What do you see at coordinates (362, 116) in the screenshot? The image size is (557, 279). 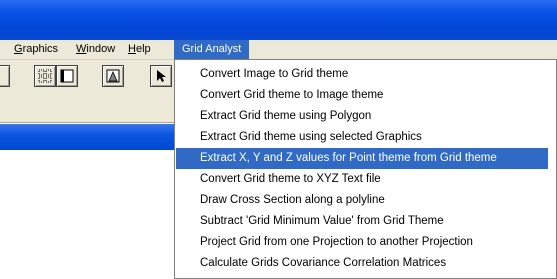 I see `menu-item-extract-grid-polygon: Extract Grid theme using Polygon` at bounding box center [362, 116].